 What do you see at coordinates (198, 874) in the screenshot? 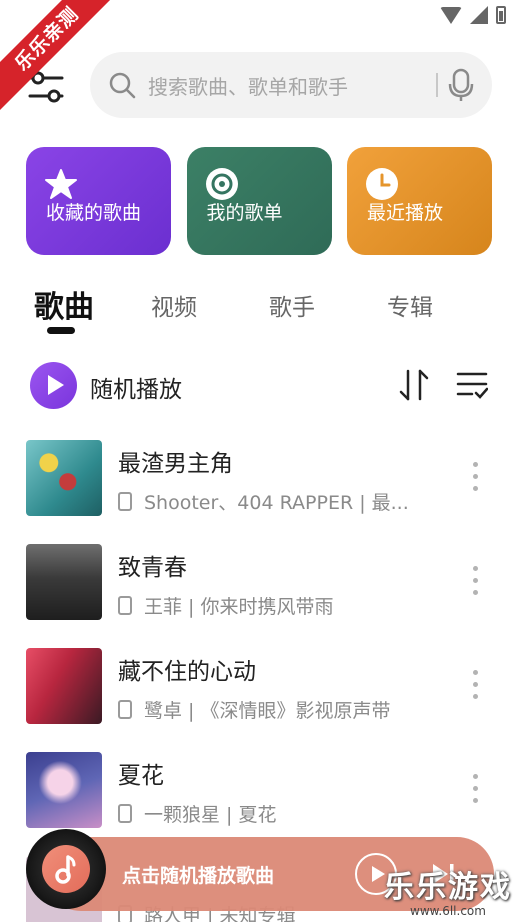
I see `player-prompt: 点击随机播放歌曲` at bounding box center [198, 874].